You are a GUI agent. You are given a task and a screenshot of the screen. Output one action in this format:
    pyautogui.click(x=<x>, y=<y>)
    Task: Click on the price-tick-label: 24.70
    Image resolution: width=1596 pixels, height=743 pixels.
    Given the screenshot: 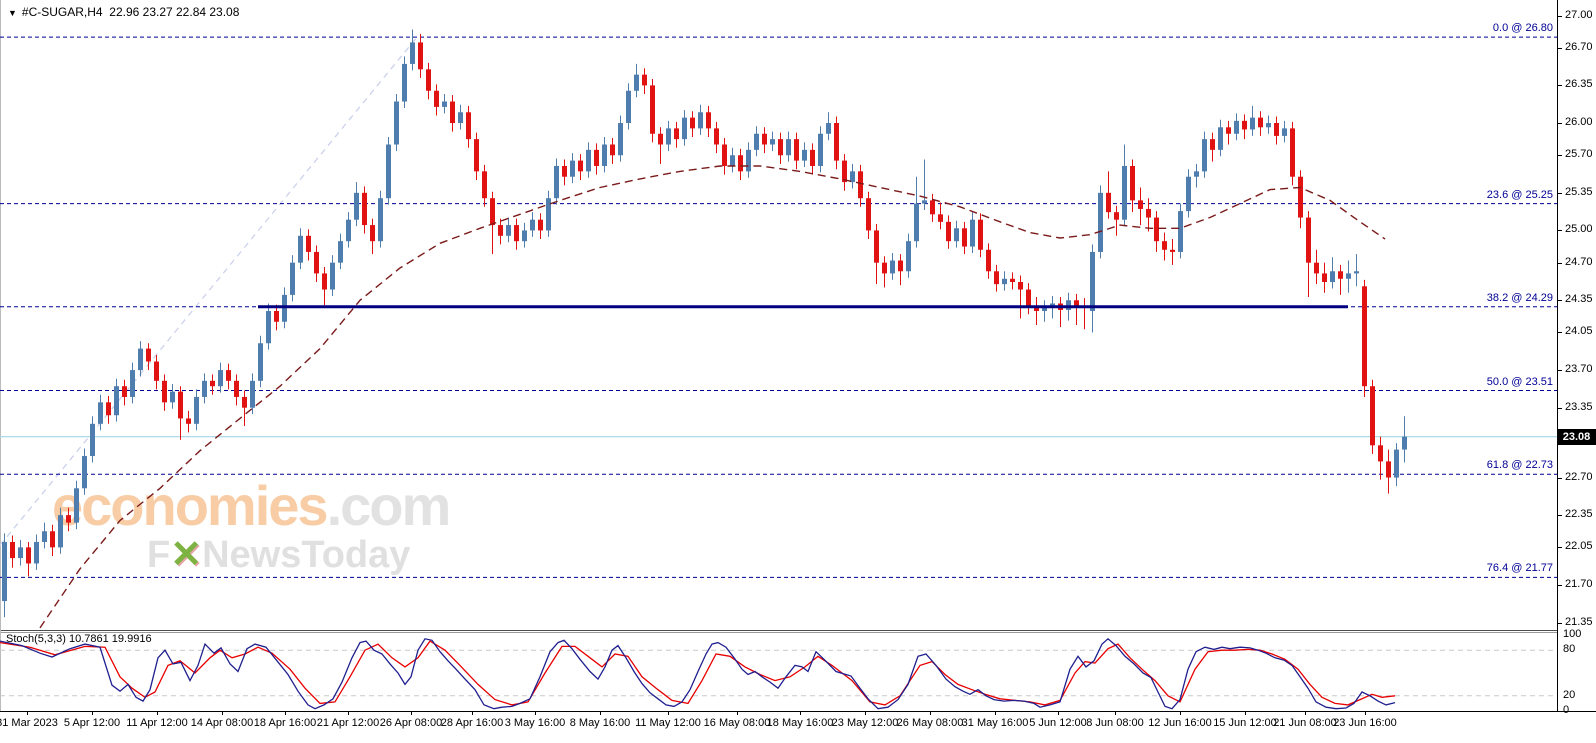 What is the action you would take?
    pyautogui.click(x=1579, y=261)
    